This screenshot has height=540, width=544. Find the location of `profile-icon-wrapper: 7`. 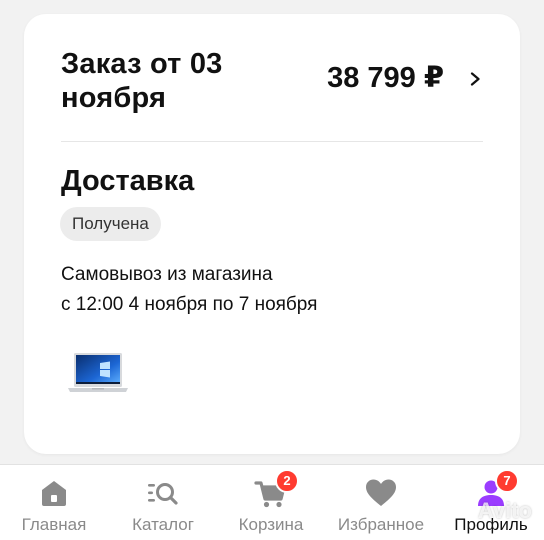

profile-icon-wrapper: 7 is located at coordinates (496, 490).